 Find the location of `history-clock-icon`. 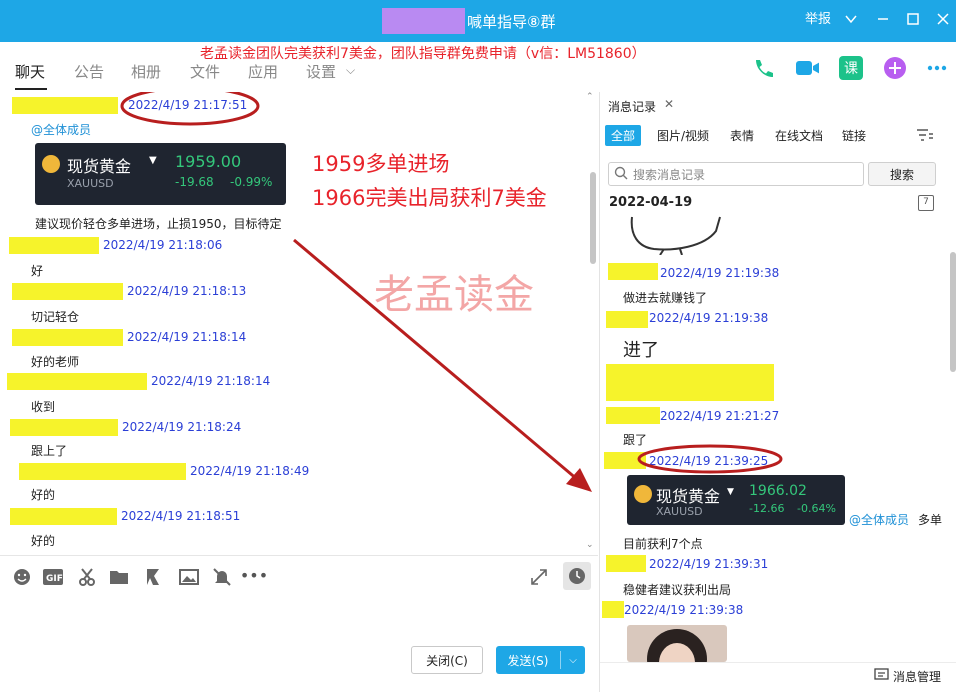

history-clock-icon is located at coordinates (577, 576).